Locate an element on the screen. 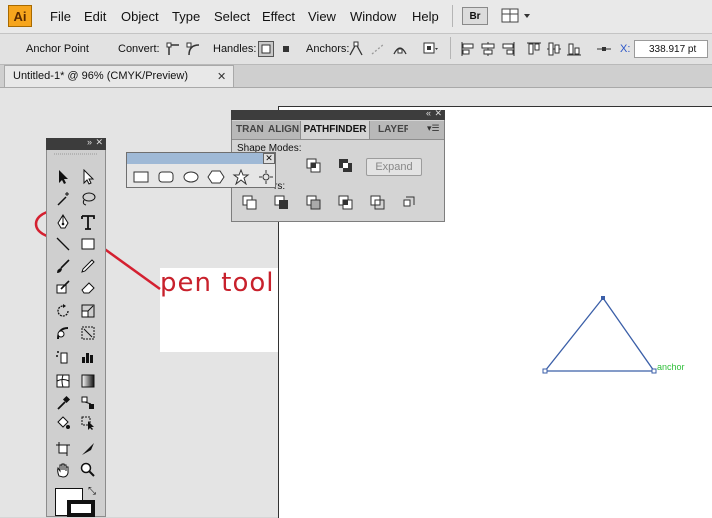 Image resolution: width=712 pixels, height=518 pixels. polygon-icon is located at coordinates (216, 177).